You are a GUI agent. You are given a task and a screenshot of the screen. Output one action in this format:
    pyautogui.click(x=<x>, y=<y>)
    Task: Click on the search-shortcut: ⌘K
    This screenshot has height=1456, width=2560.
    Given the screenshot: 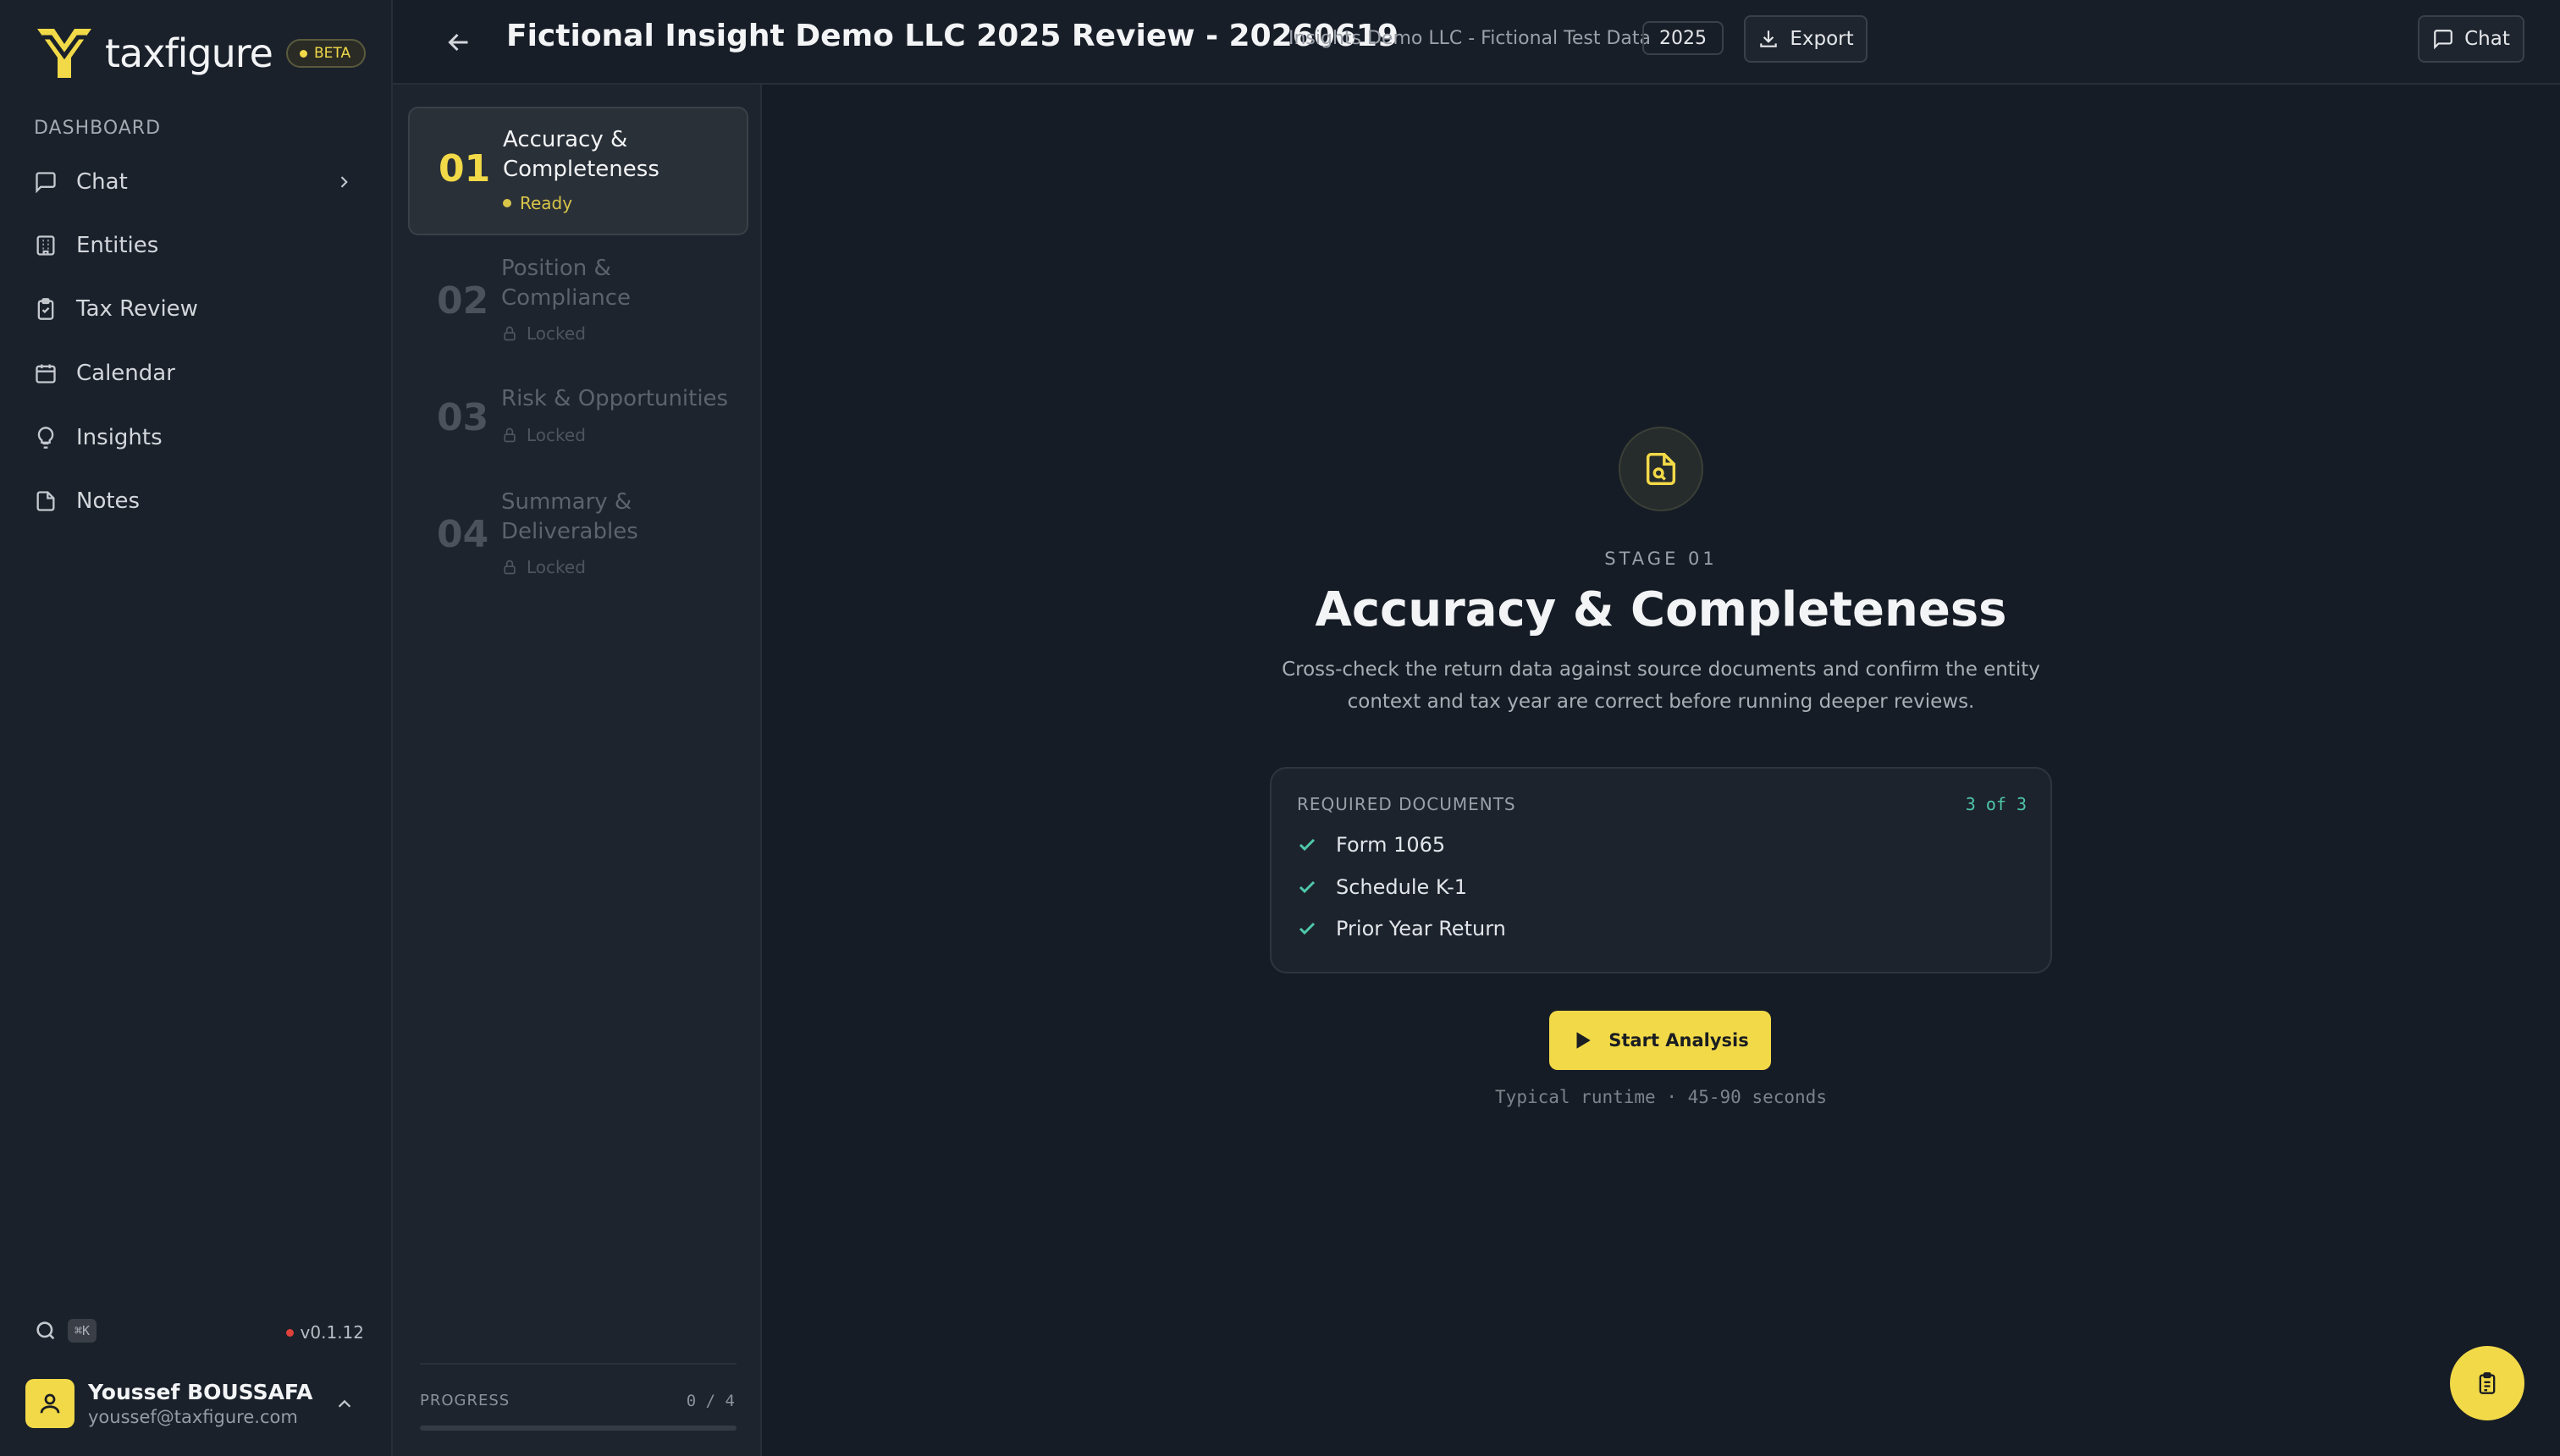 What is the action you would take?
    pyautogui.click(x=82, y=1331)
    